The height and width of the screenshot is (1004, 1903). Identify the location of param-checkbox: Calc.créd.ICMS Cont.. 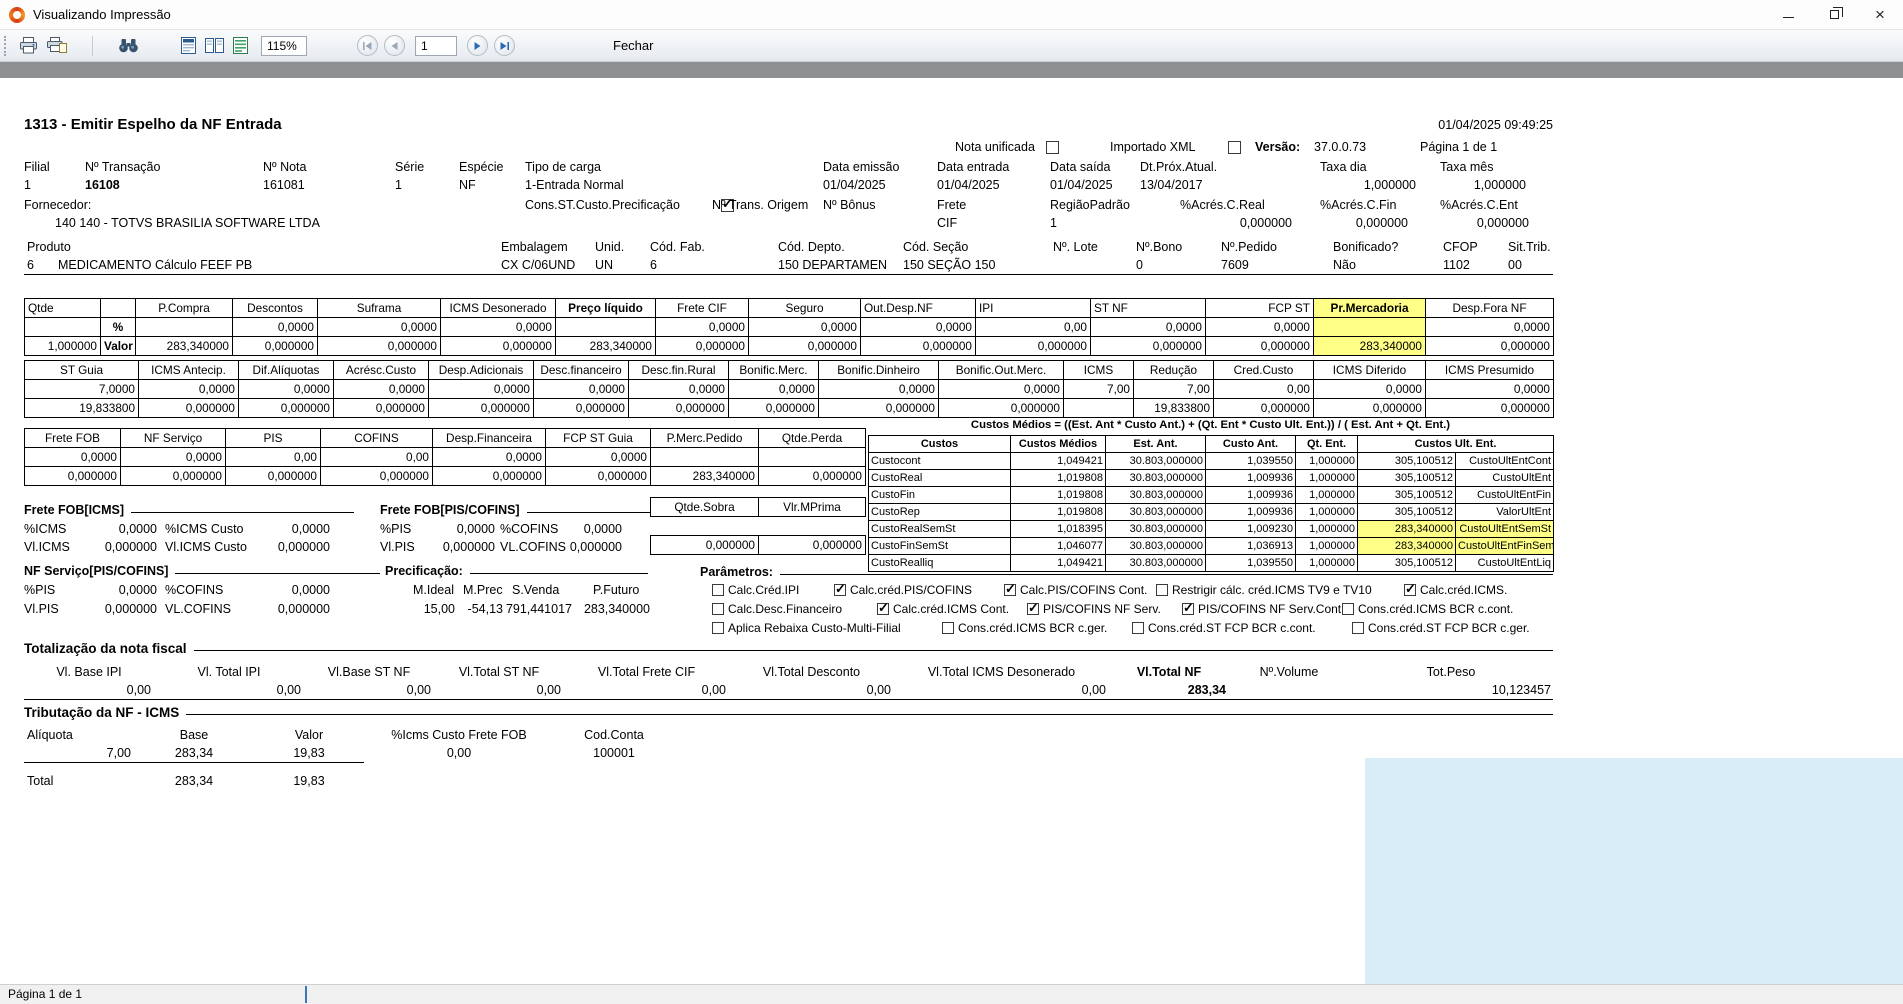
(952, 609).